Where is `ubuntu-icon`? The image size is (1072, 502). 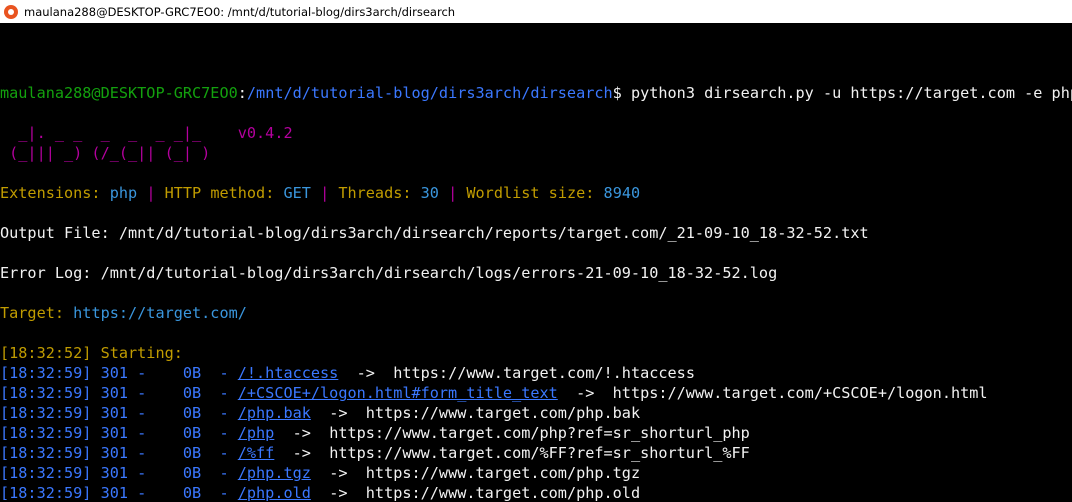 ubuntu-icon is located at coordinates (11, 11).